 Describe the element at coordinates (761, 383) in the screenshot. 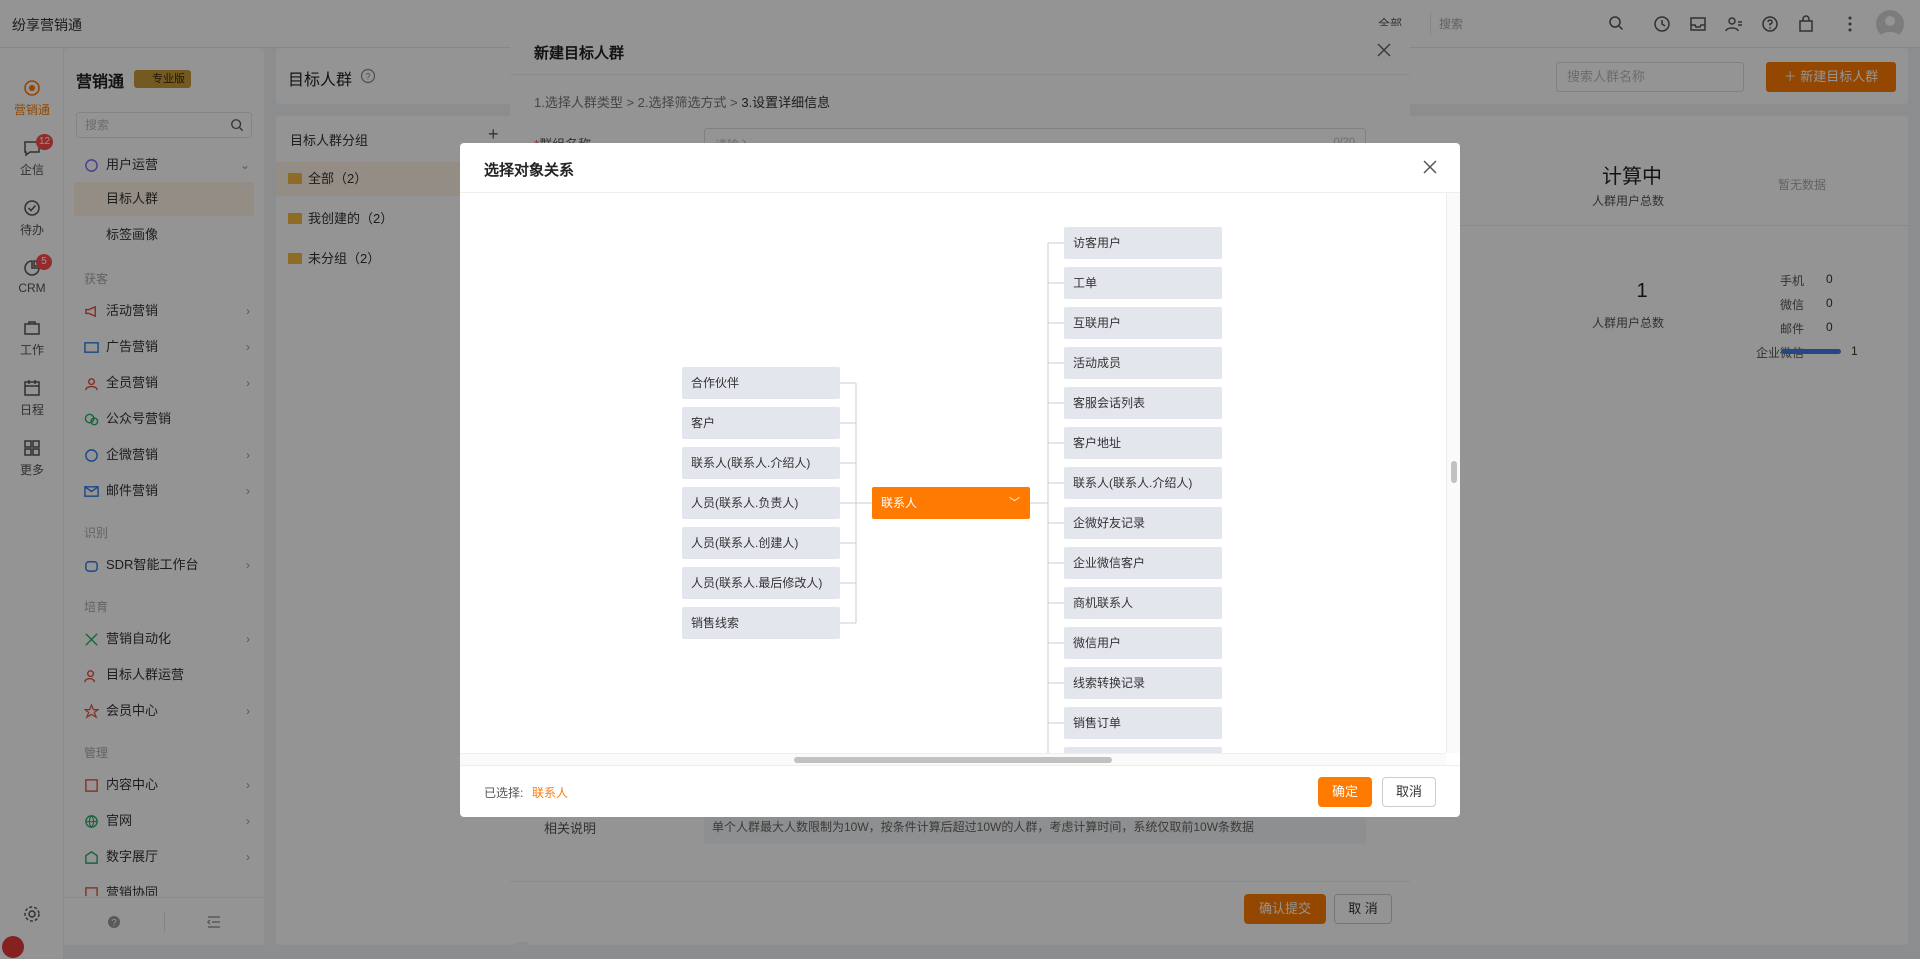

I see `relation-node-left: 合作伙伴` at that location.